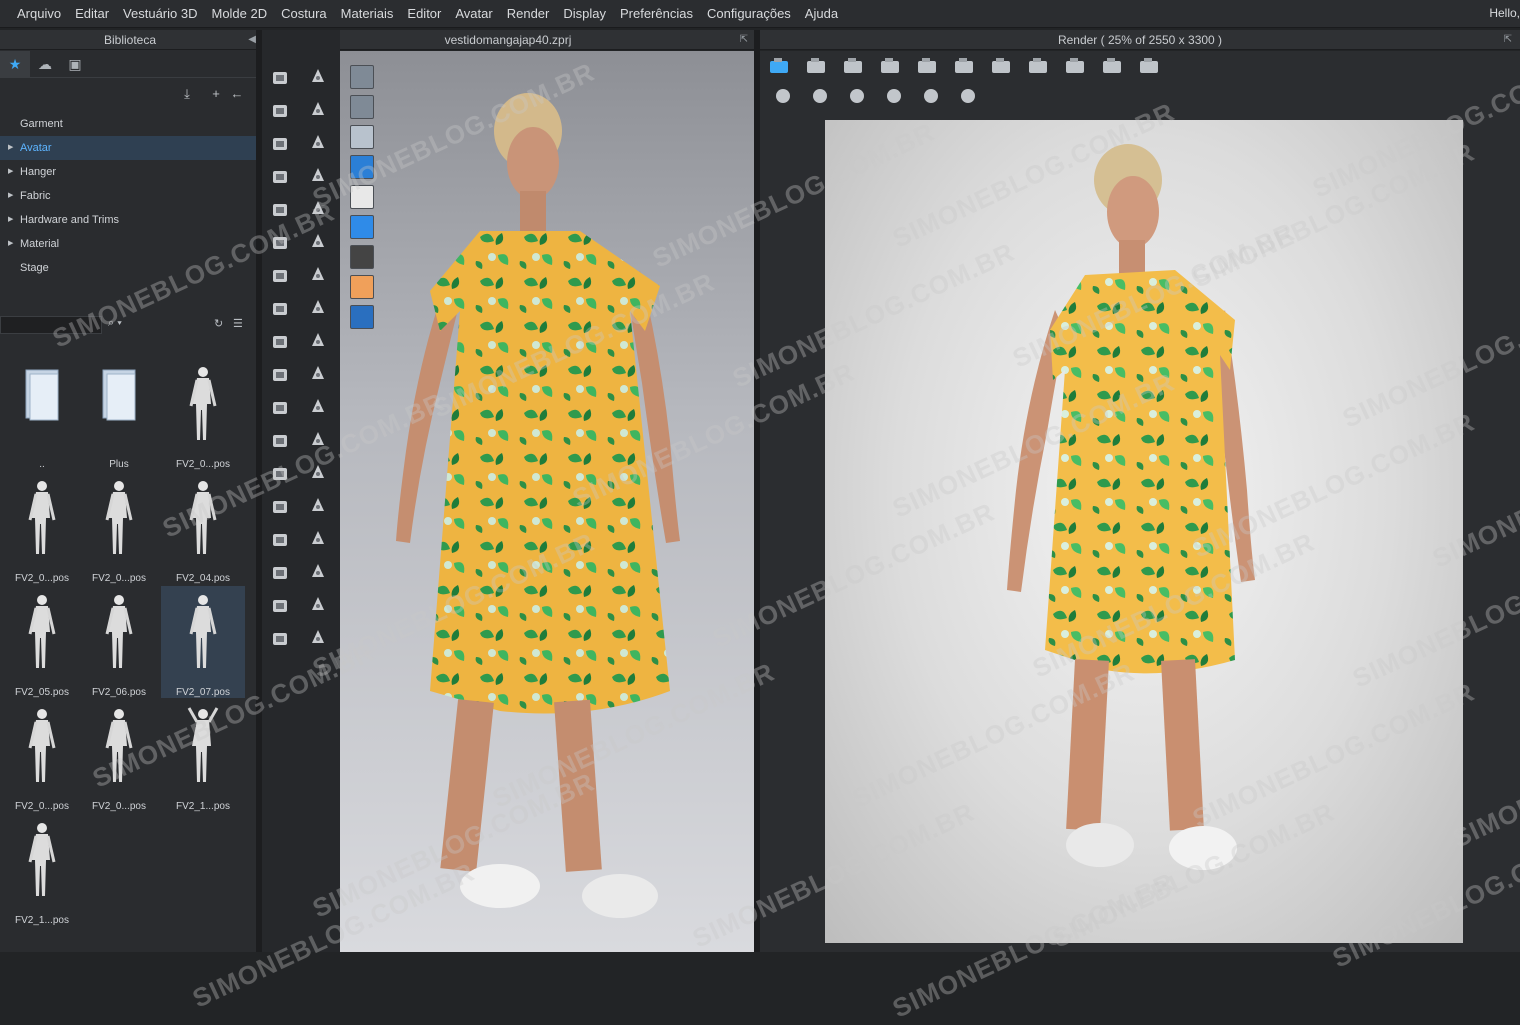  What do you see at coordinates (237, 94) in the screenshot?
I see `remove-icon: ←` at bounding box center [237, 94].